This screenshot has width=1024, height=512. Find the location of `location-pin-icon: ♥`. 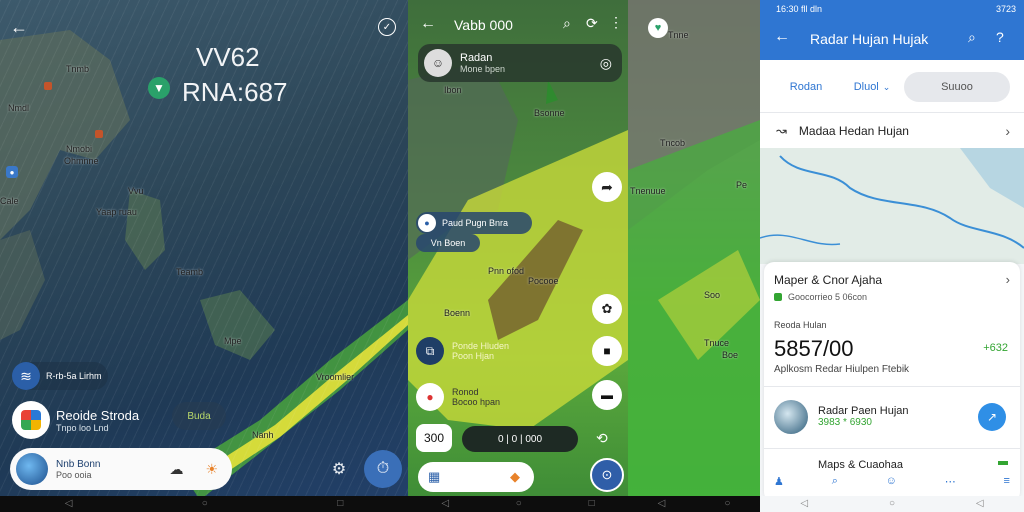

location-pin-icon: ♥ is located at coordinates (658, 28).